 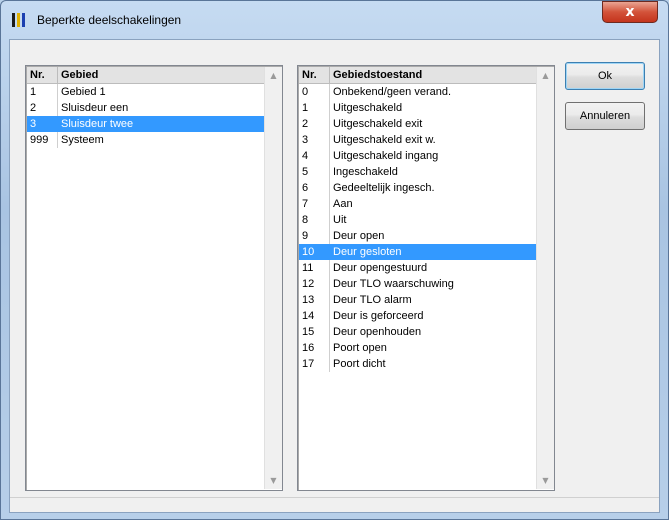 I want to click on row-nr: 9, so click(x=314, y=236).